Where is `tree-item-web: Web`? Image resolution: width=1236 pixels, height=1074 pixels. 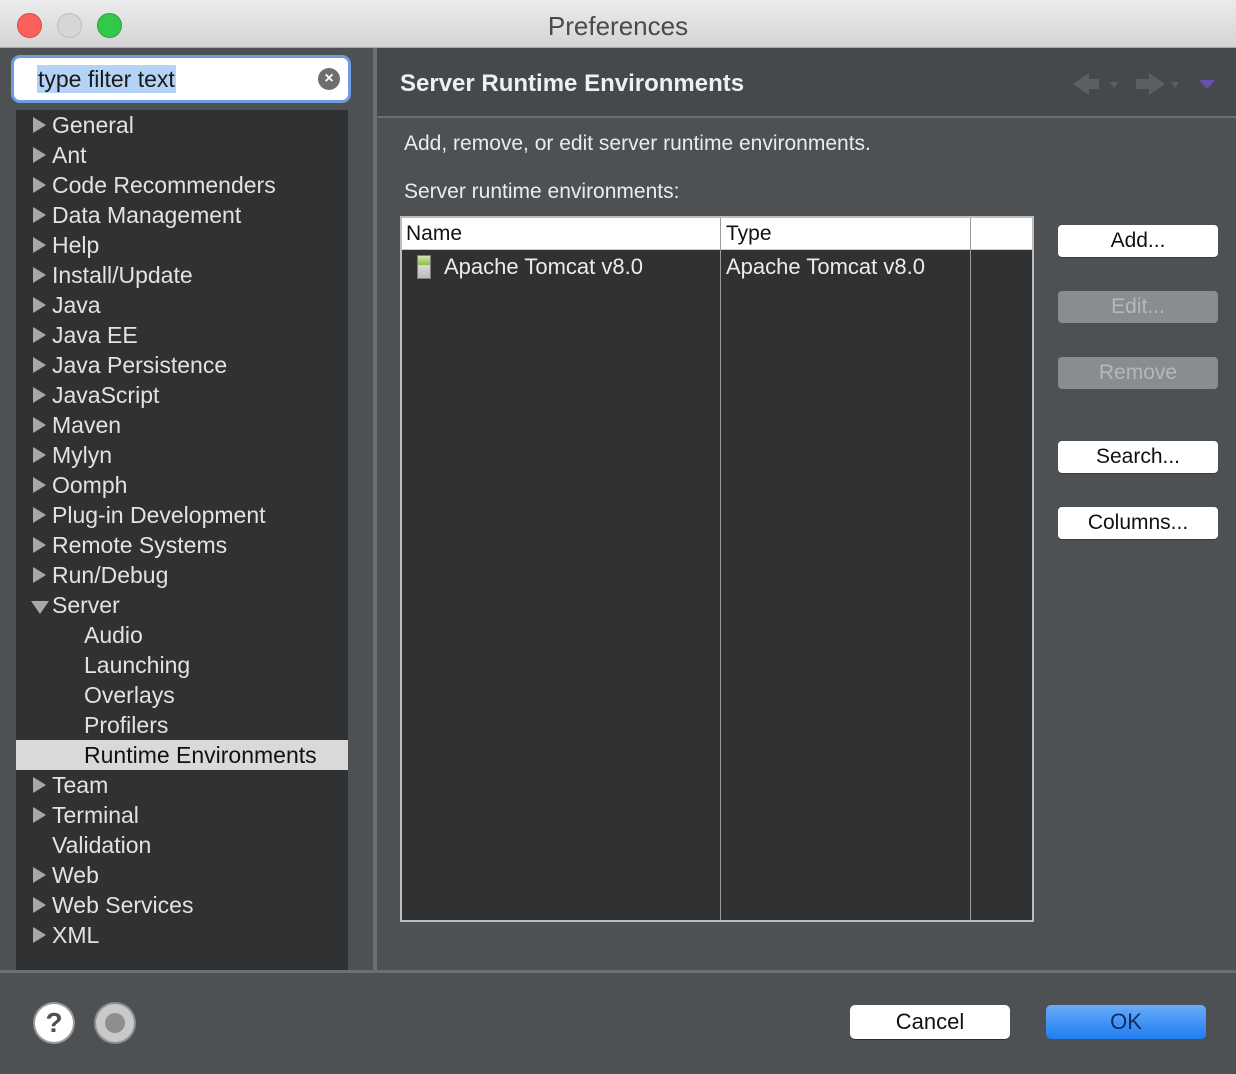 tree-item-web: Web is located at coordinates (182, 875).